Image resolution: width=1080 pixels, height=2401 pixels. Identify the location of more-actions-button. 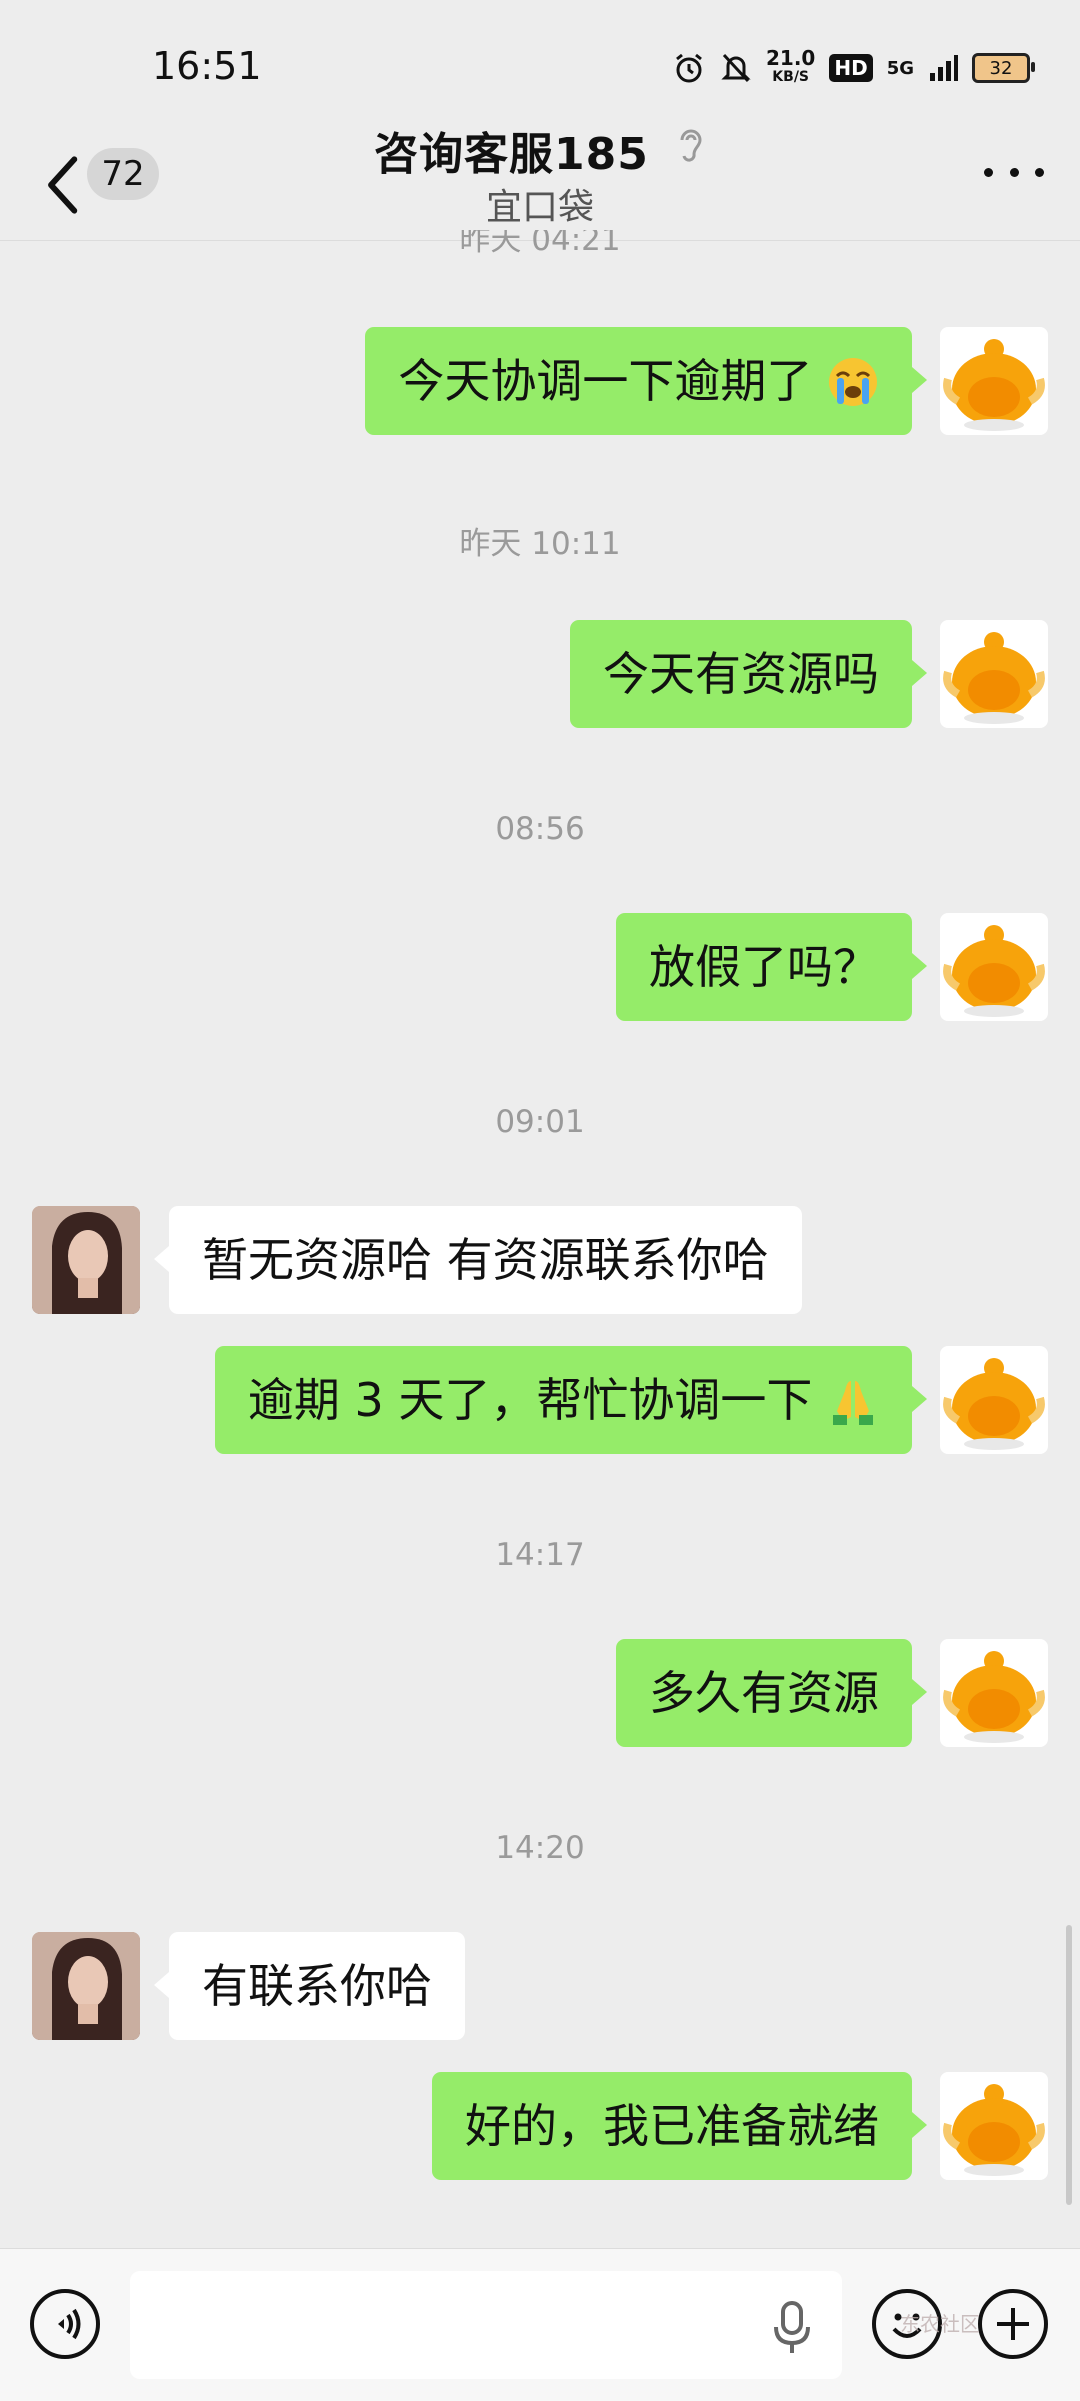
(1013, 2324).